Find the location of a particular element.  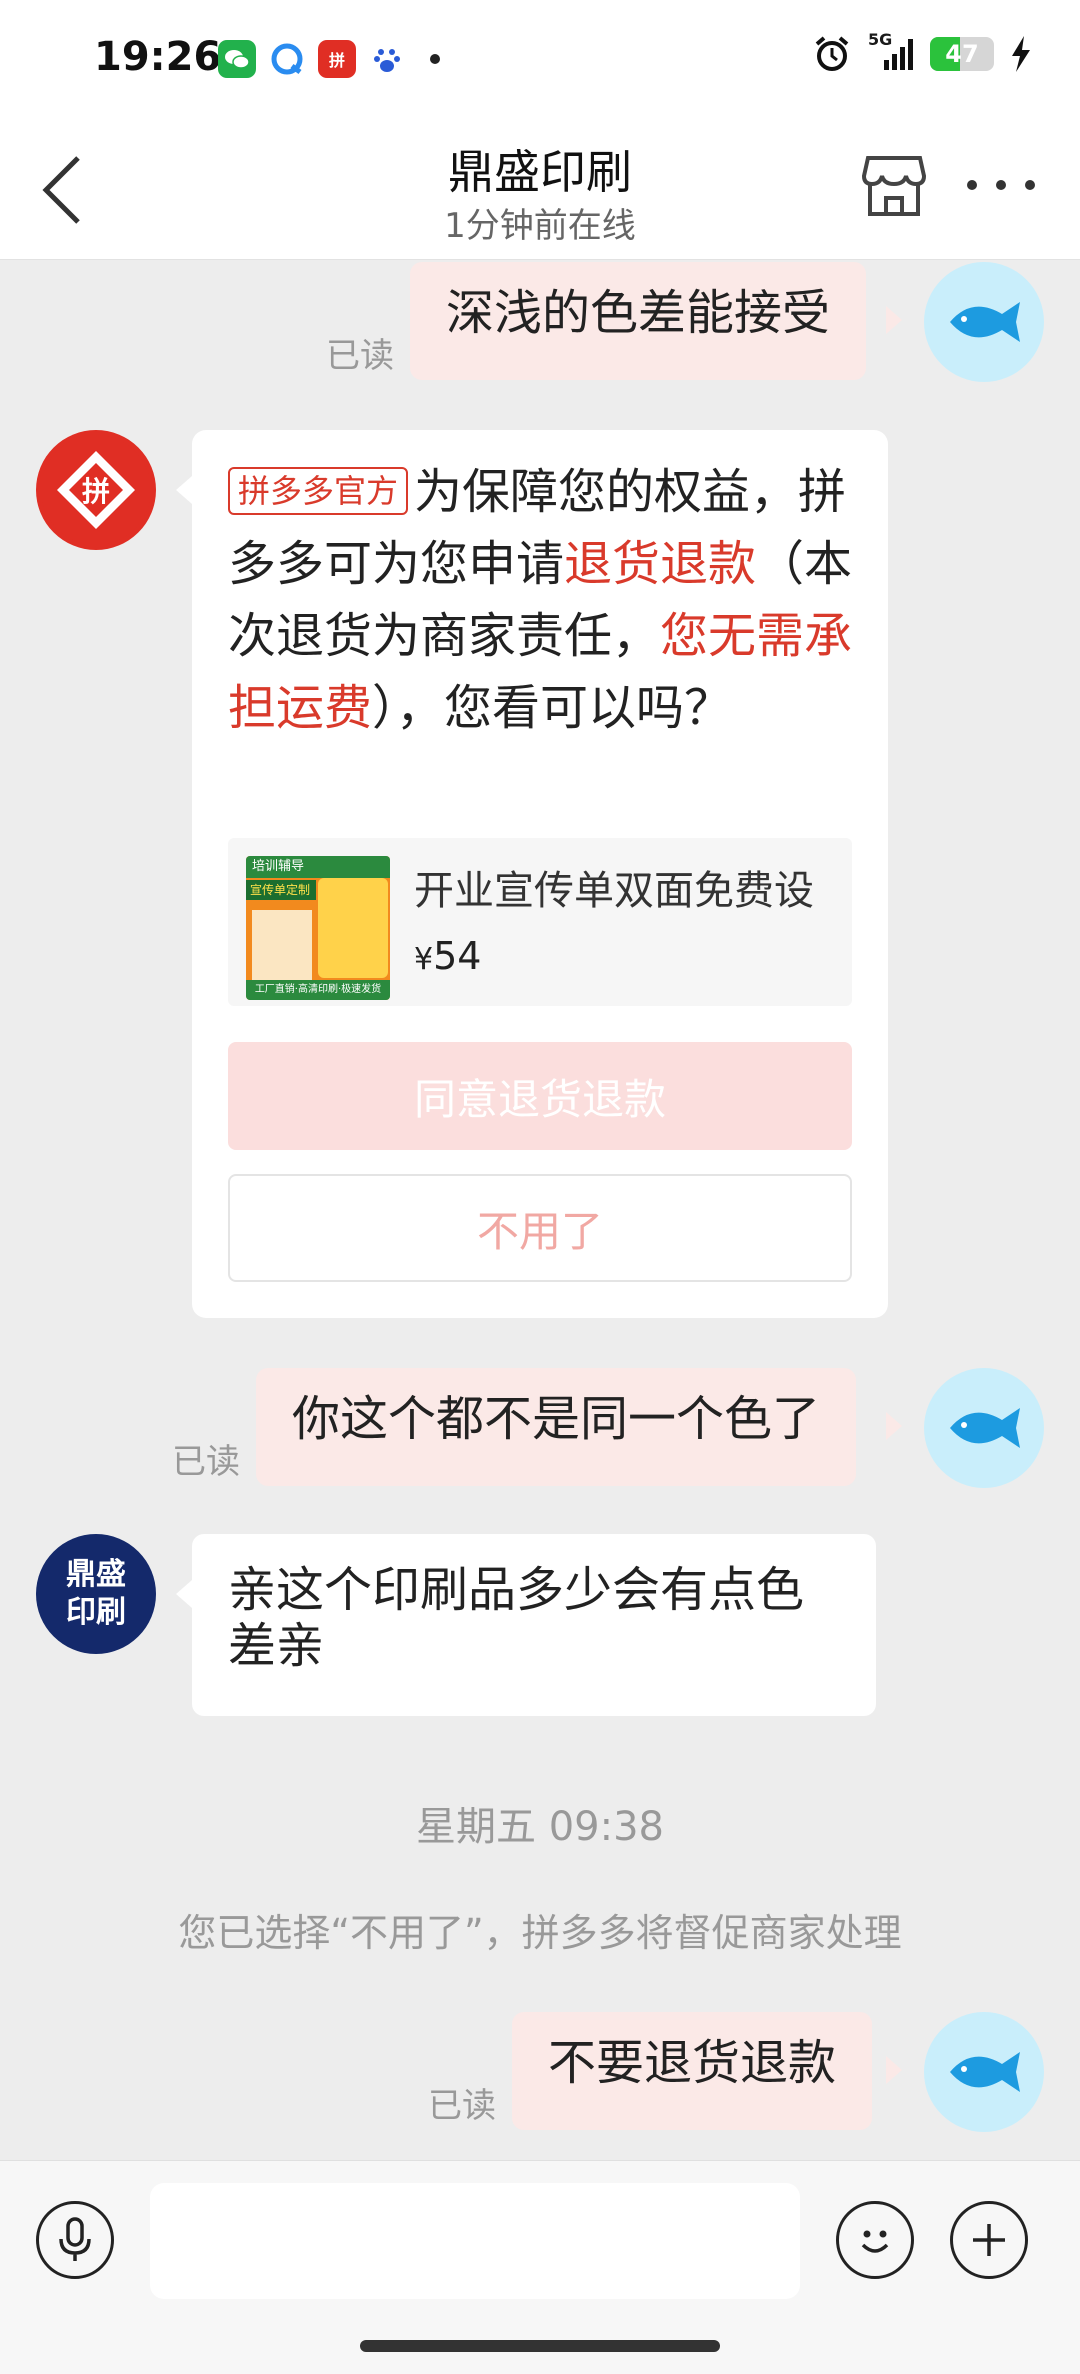

baidu-icon is located at coordinates (387, 59).